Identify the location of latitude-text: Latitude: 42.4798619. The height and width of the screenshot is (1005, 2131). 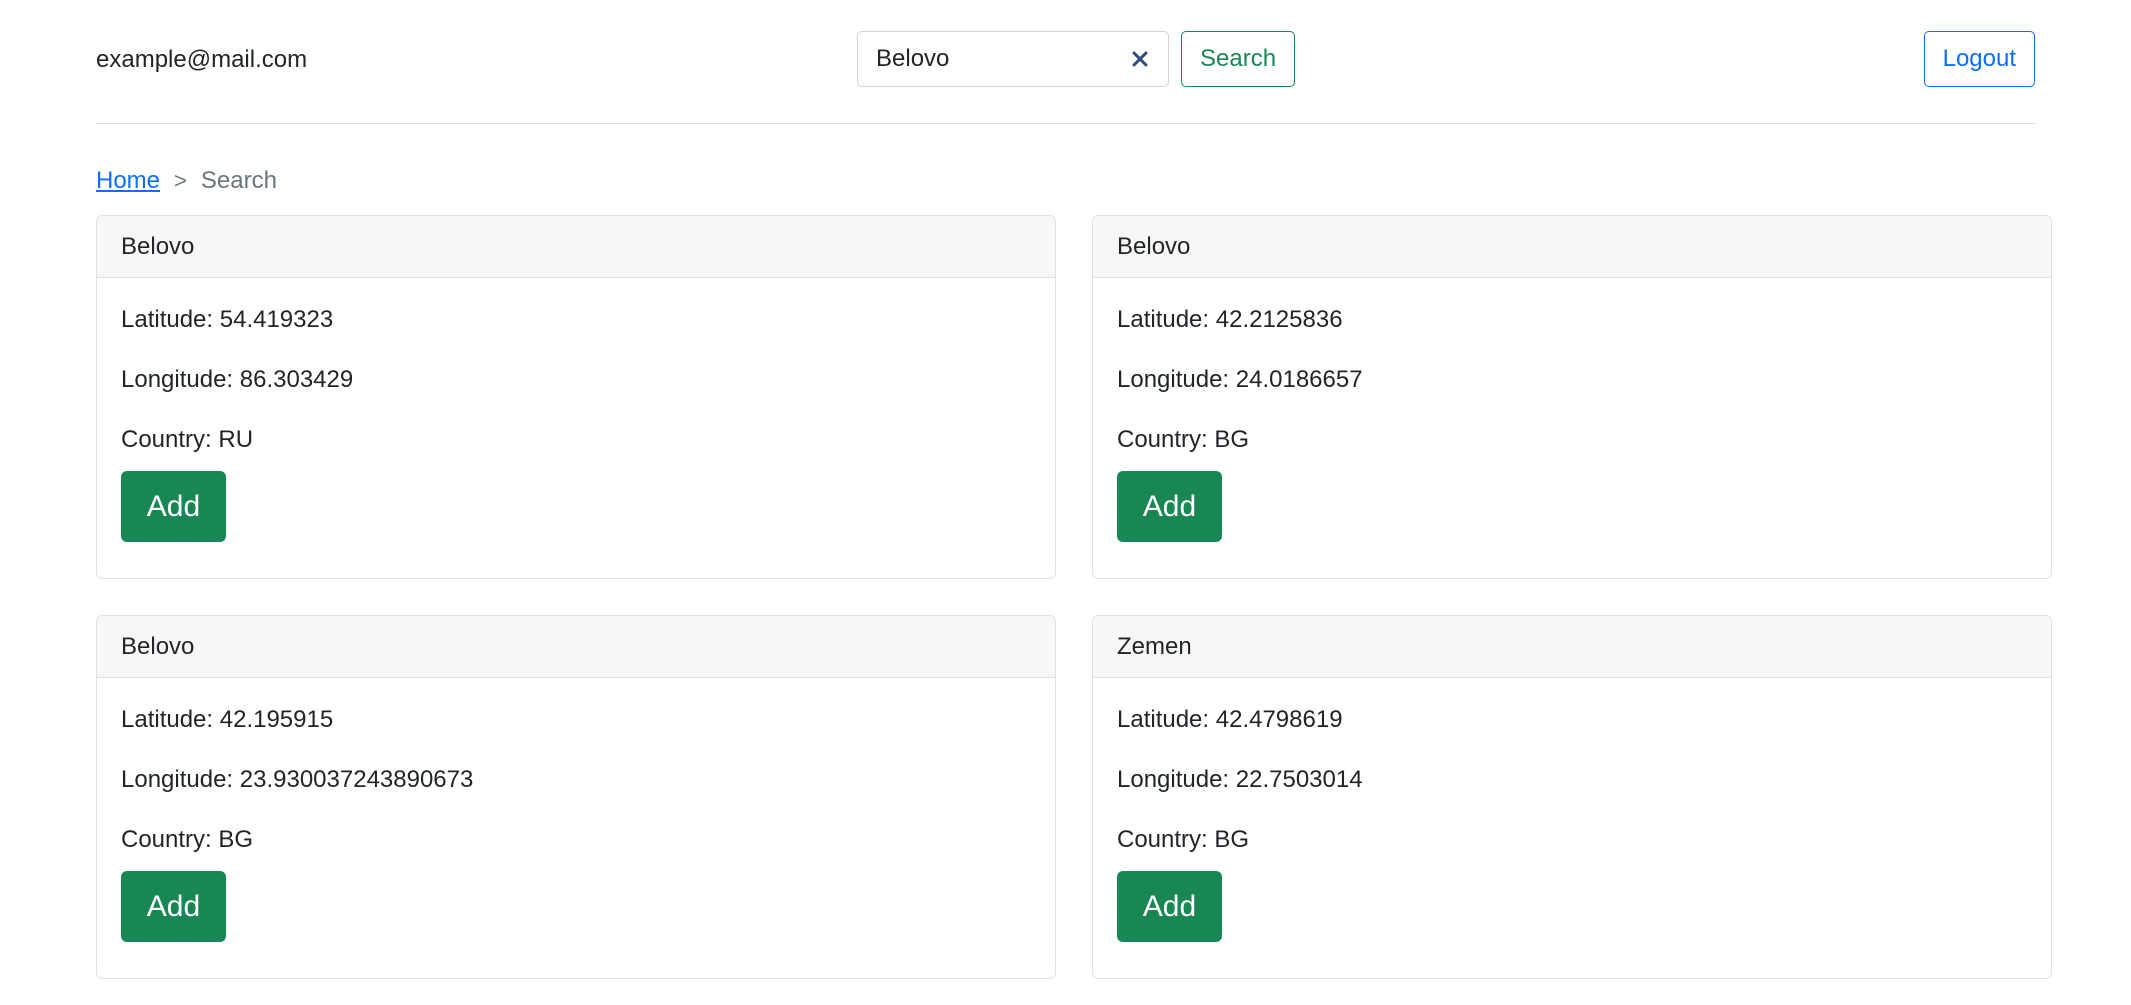
(1230, 719).